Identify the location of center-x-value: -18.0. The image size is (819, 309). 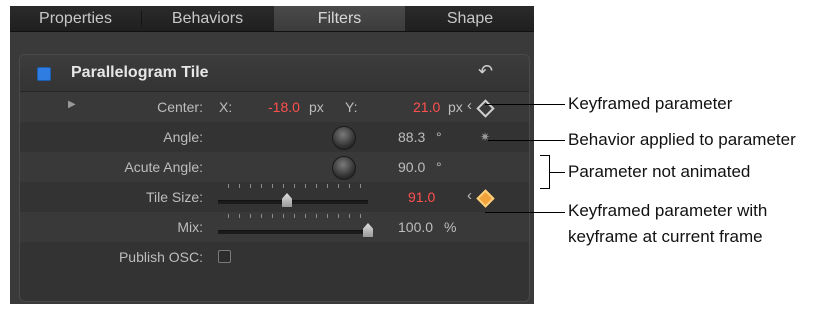
(284, 107).